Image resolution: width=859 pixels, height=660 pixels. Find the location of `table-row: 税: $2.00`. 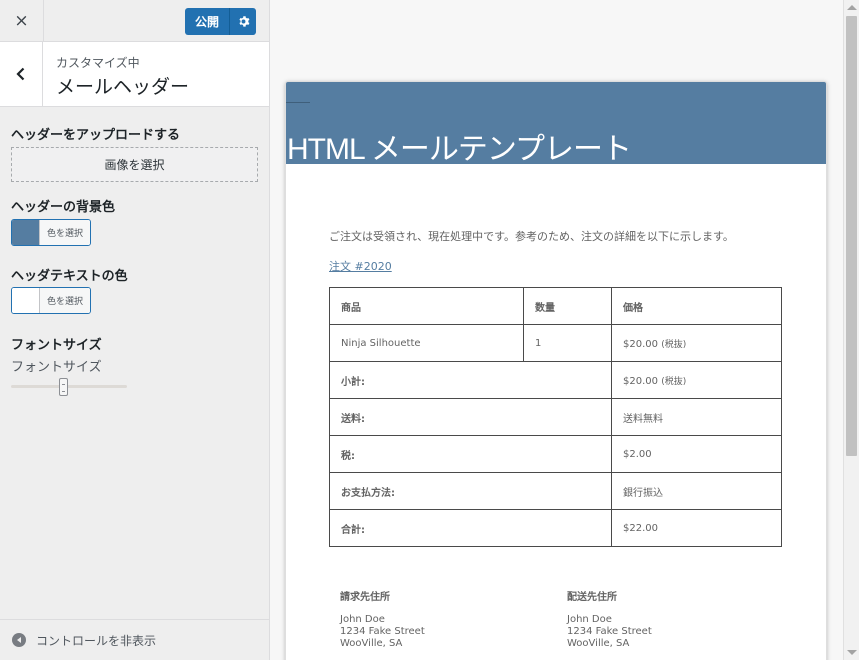

table-row: 税: $2.00 is located at coordinates (555, 454).